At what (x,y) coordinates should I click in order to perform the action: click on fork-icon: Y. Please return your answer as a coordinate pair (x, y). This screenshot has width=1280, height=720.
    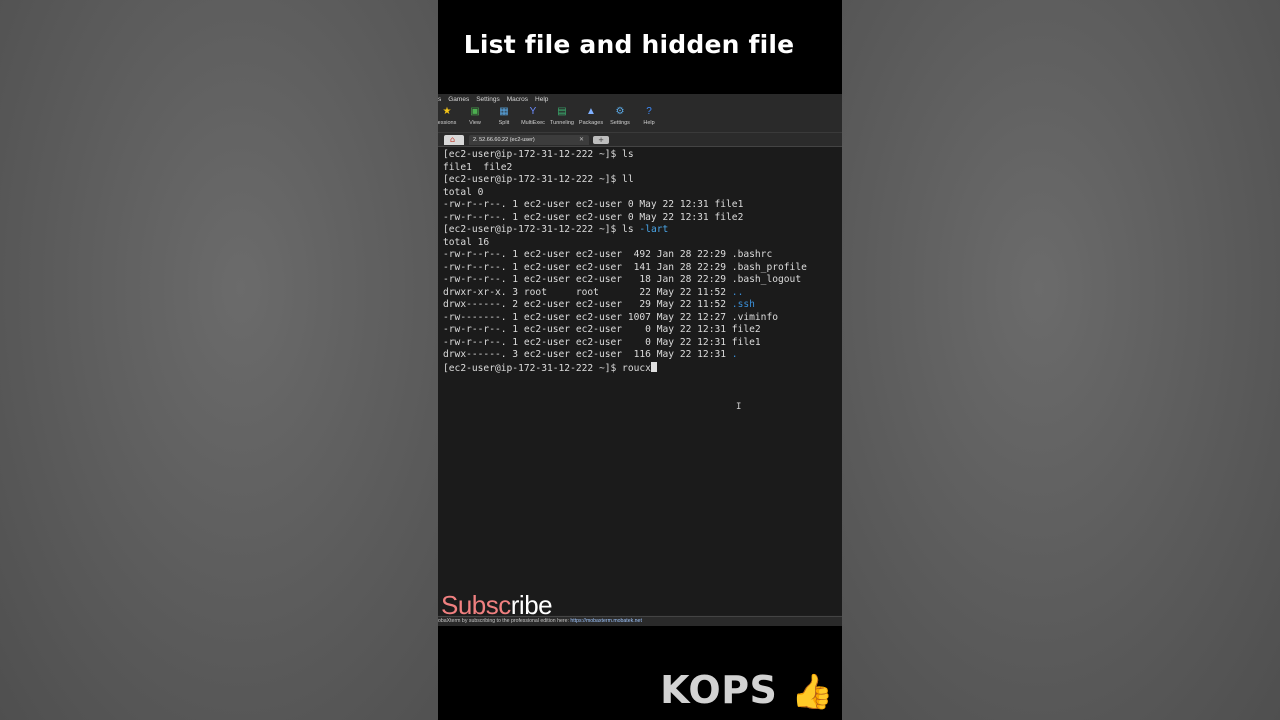
    Looking at the image, I should click on (533, 111).